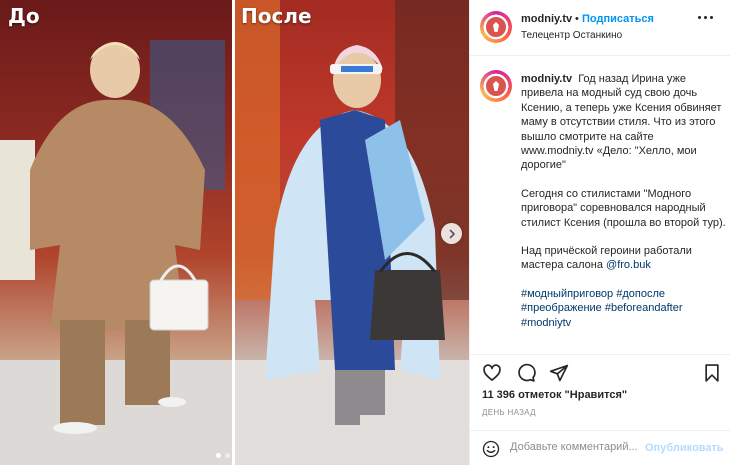  I want to click on post-time: ДЕНЬ НАЗАД, so click(509, 412).